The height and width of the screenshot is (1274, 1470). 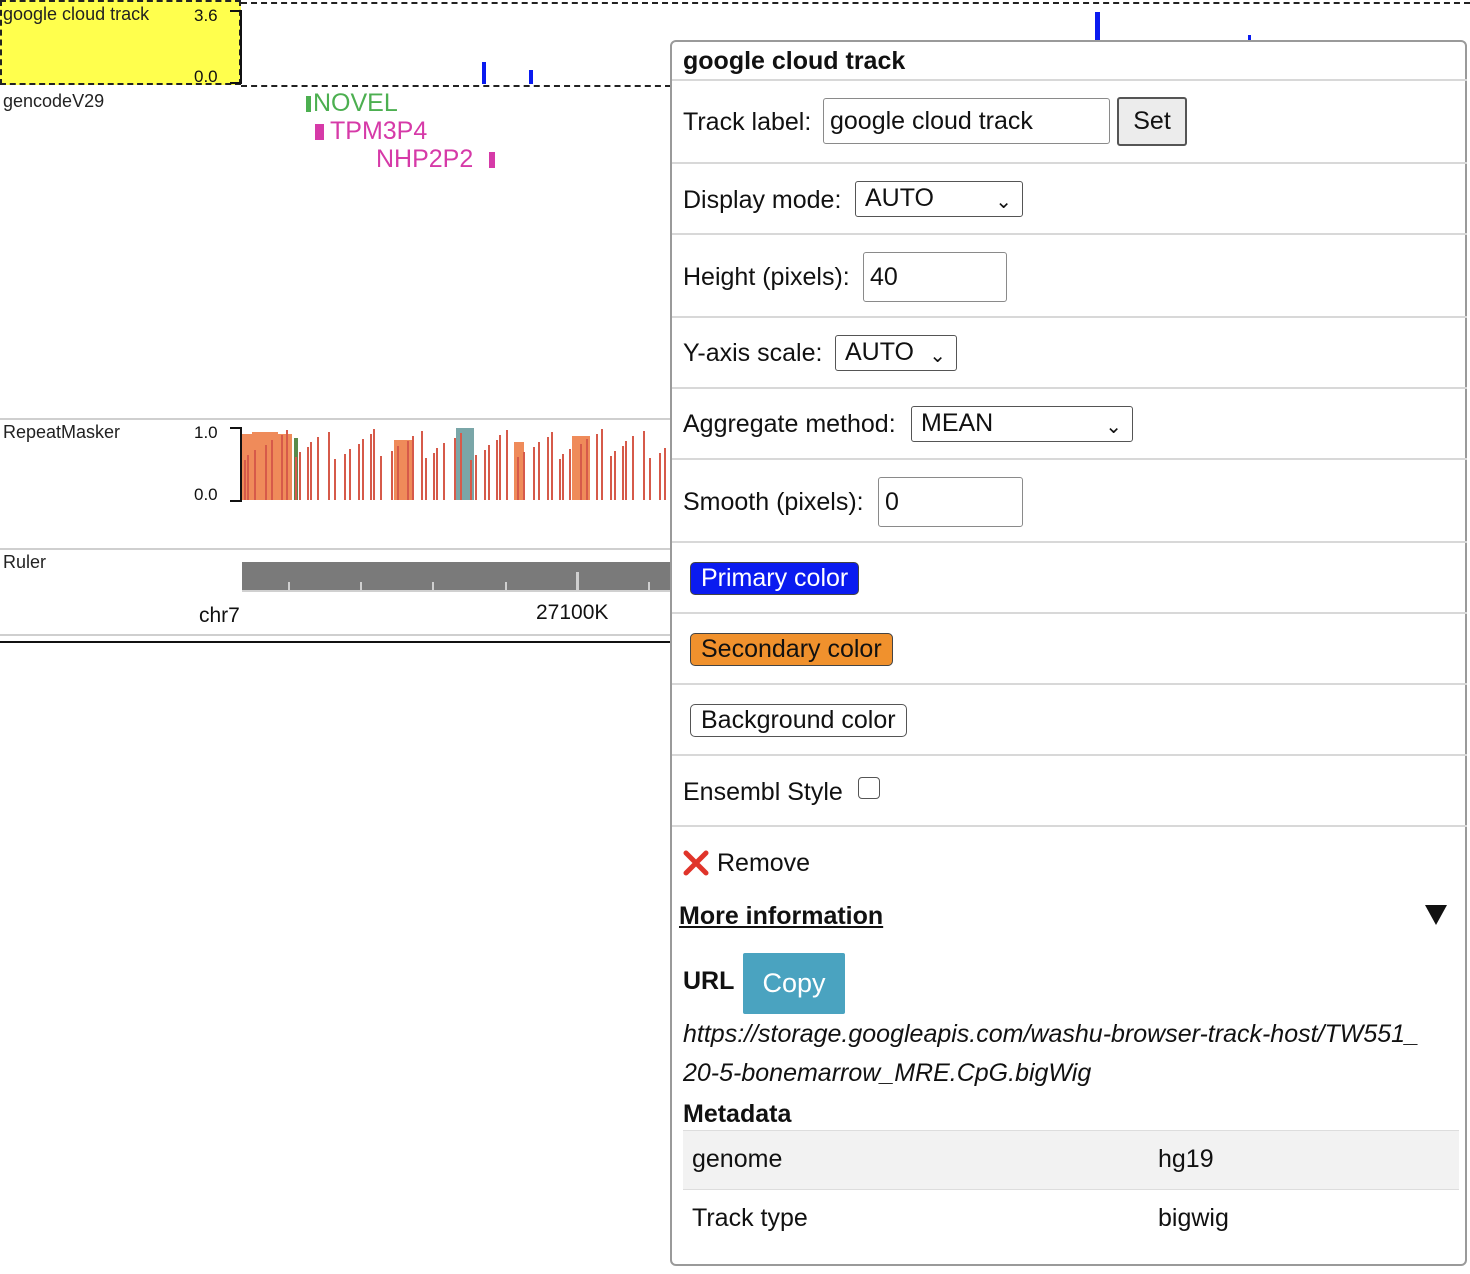 What do you see at coordinates (775, 578) in the screenshot?
I see `primary-color-button: Primary color` at bounding box center [775, 578].